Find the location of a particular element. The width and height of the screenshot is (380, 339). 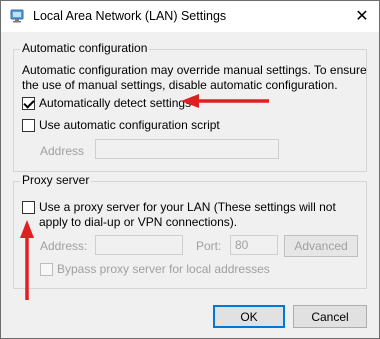

script-address-label: Address is located at coordinates (62, 151).